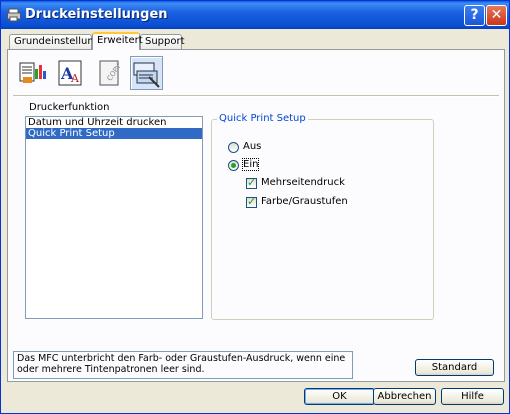 The height and width of the screenshot is (414, 510). Describe the element at coordinates (454, 367) in the screenshot. I see `standard-button: Standard` at that location.